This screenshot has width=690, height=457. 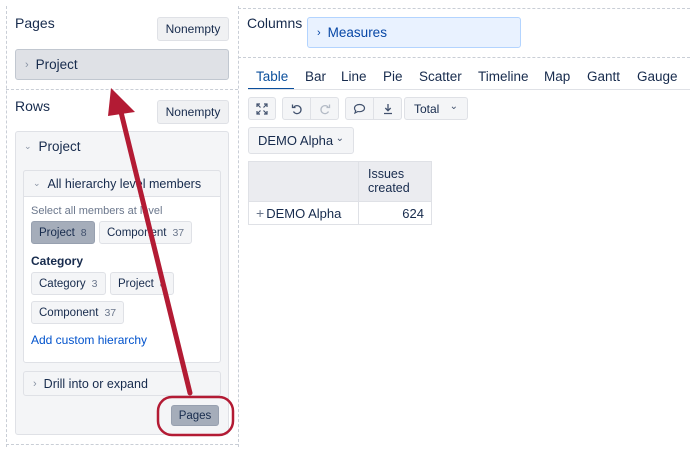 I want to click on drill-into-expand: › Drill into or expand, so click(x=122, y=383).